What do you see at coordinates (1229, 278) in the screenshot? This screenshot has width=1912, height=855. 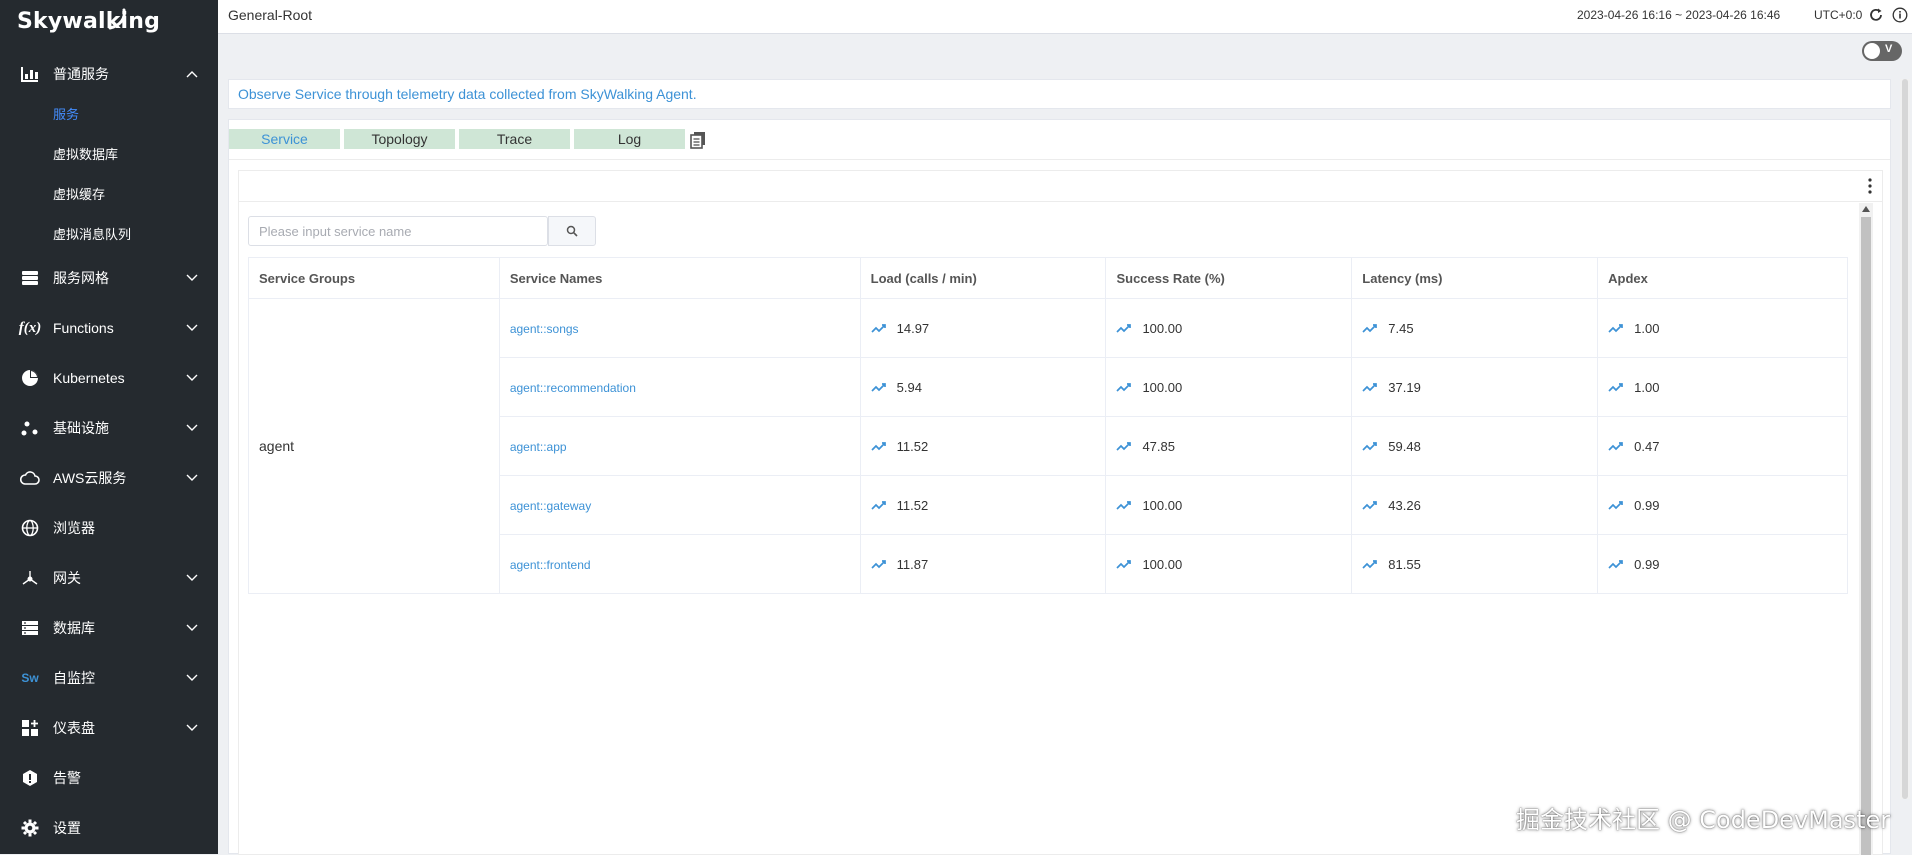 I see `column-header: Success Rate (%)` at bounding box center [1229, 278].